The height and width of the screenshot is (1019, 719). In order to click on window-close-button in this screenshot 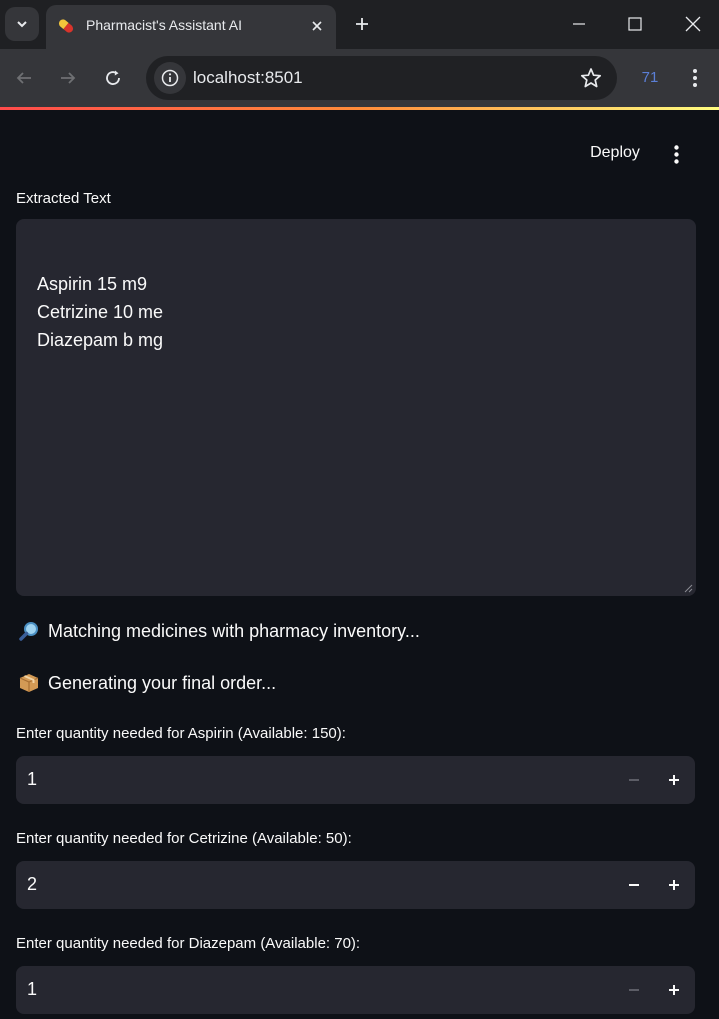, I will do `click(693, 24)`.